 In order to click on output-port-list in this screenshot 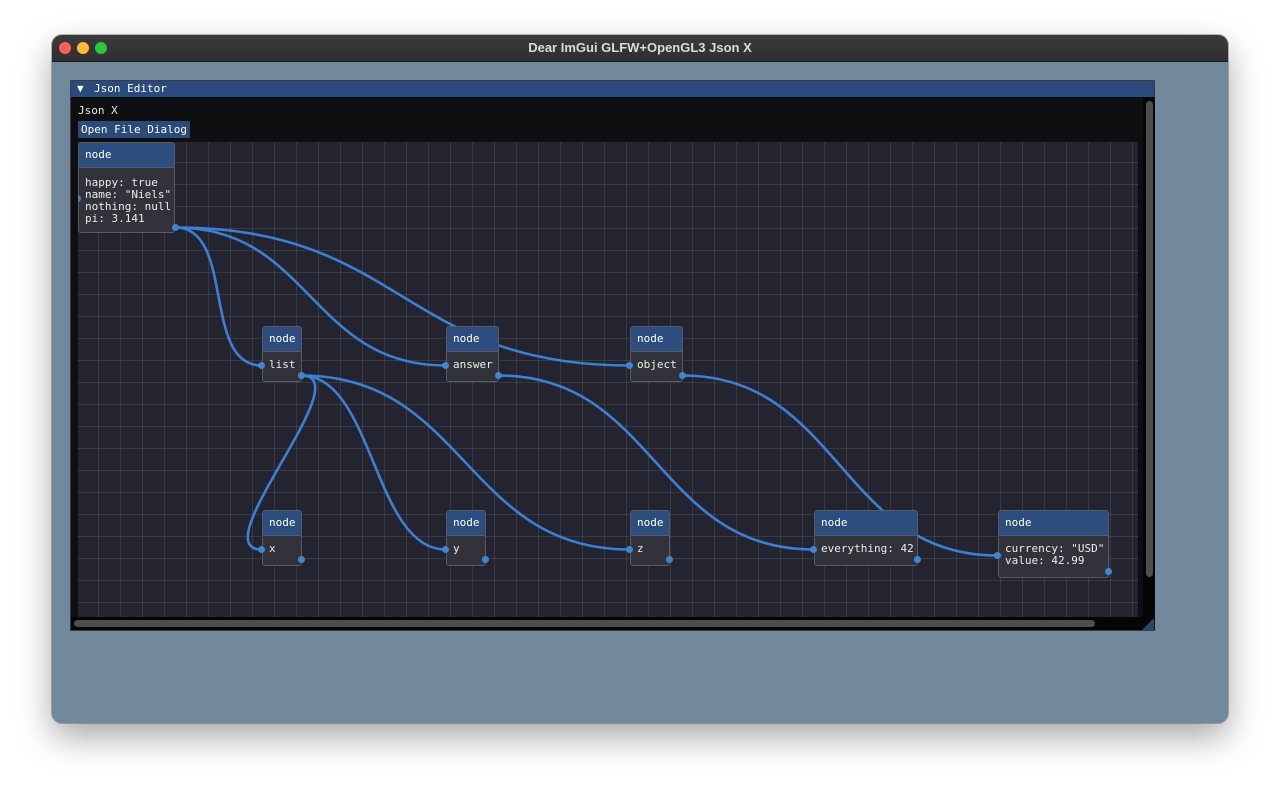, I will do `click(301, 375)`.